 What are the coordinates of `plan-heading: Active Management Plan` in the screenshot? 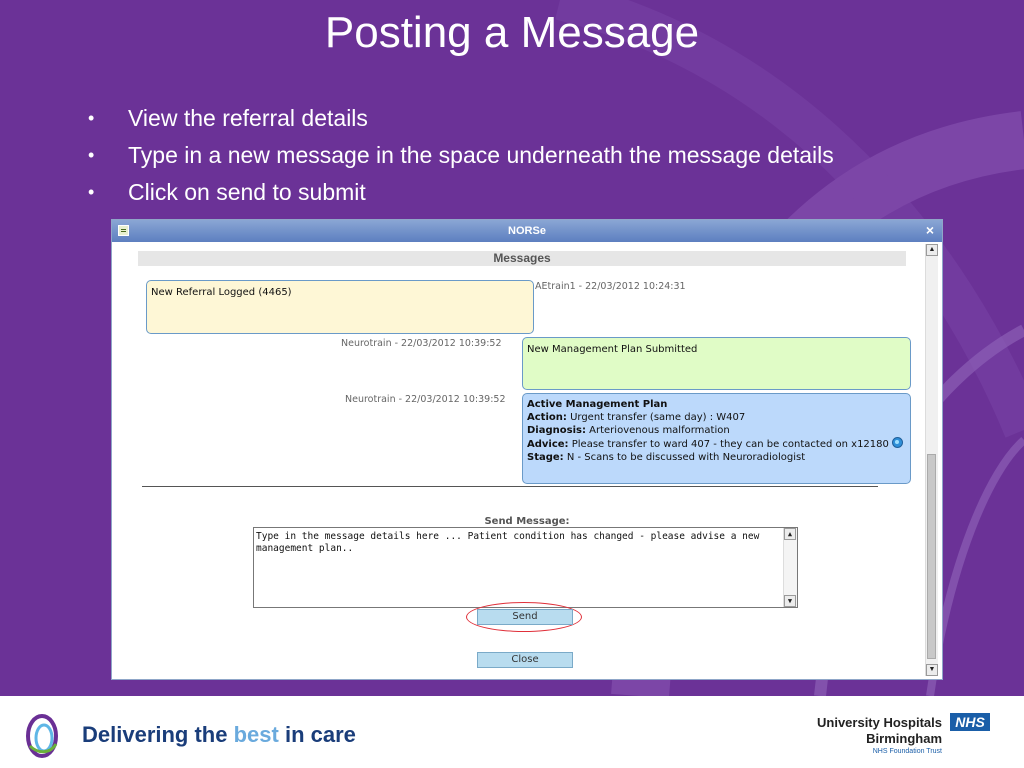 It's located at (597, 404).